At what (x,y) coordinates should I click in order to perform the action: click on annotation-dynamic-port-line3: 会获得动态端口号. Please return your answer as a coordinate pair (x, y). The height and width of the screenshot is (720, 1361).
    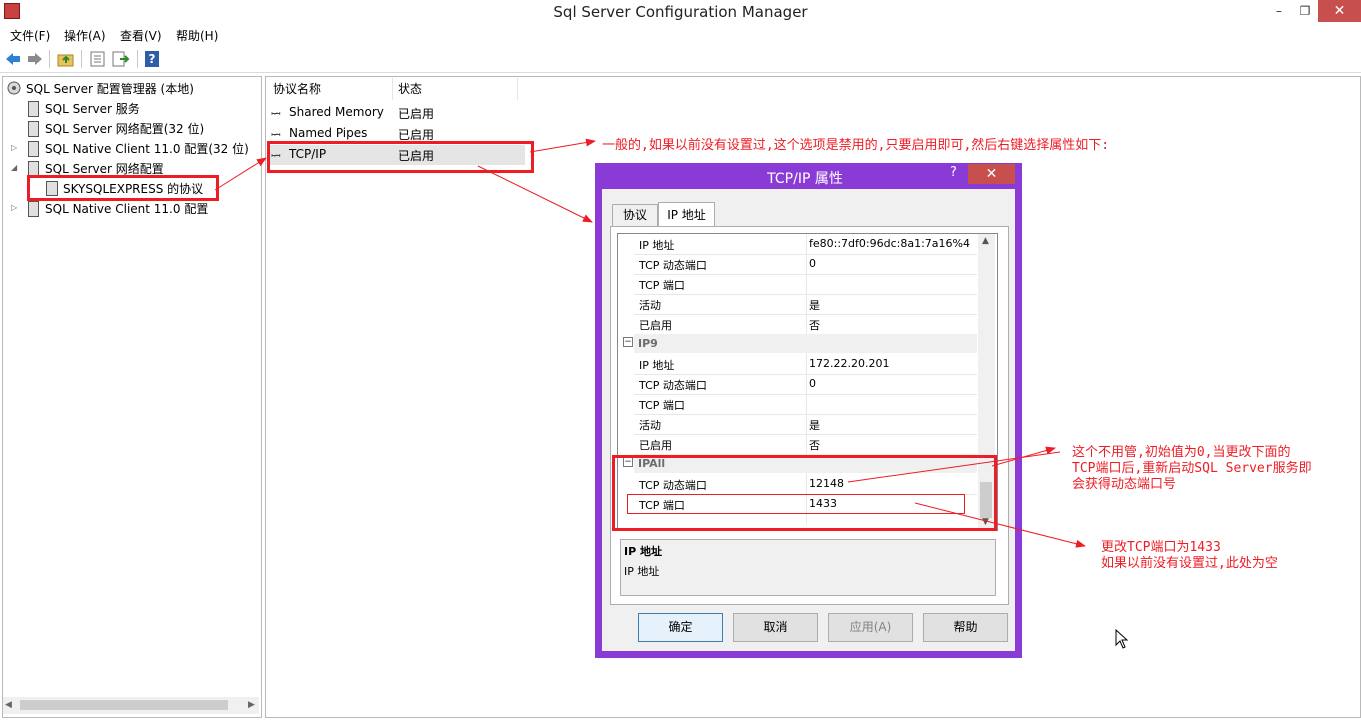
    Looking at the image, I should click on (1124, 484).